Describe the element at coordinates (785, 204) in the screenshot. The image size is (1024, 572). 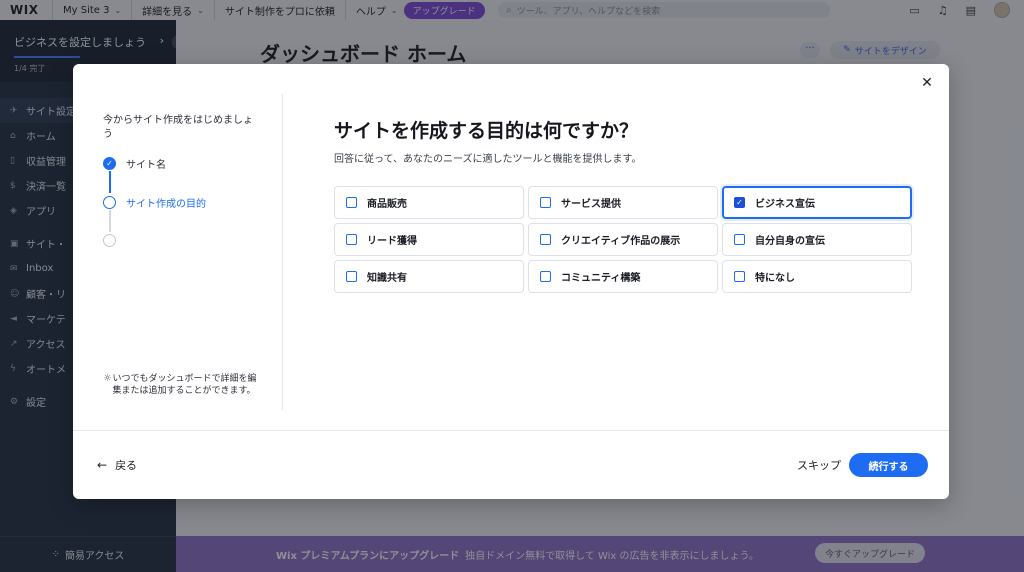
I see `option-label: ビジネス宣伝` at that location.